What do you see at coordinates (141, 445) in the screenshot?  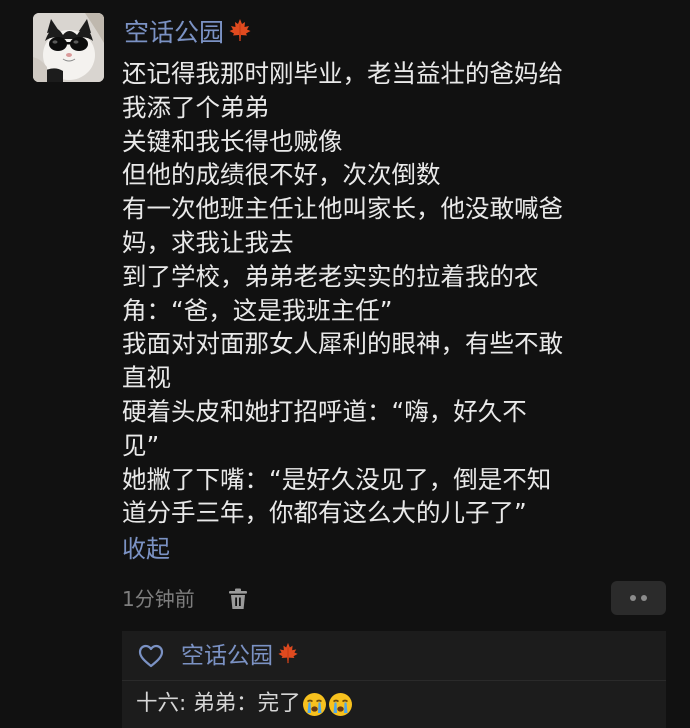 I see `post-line: 见”` at bounding box center [141, 445].